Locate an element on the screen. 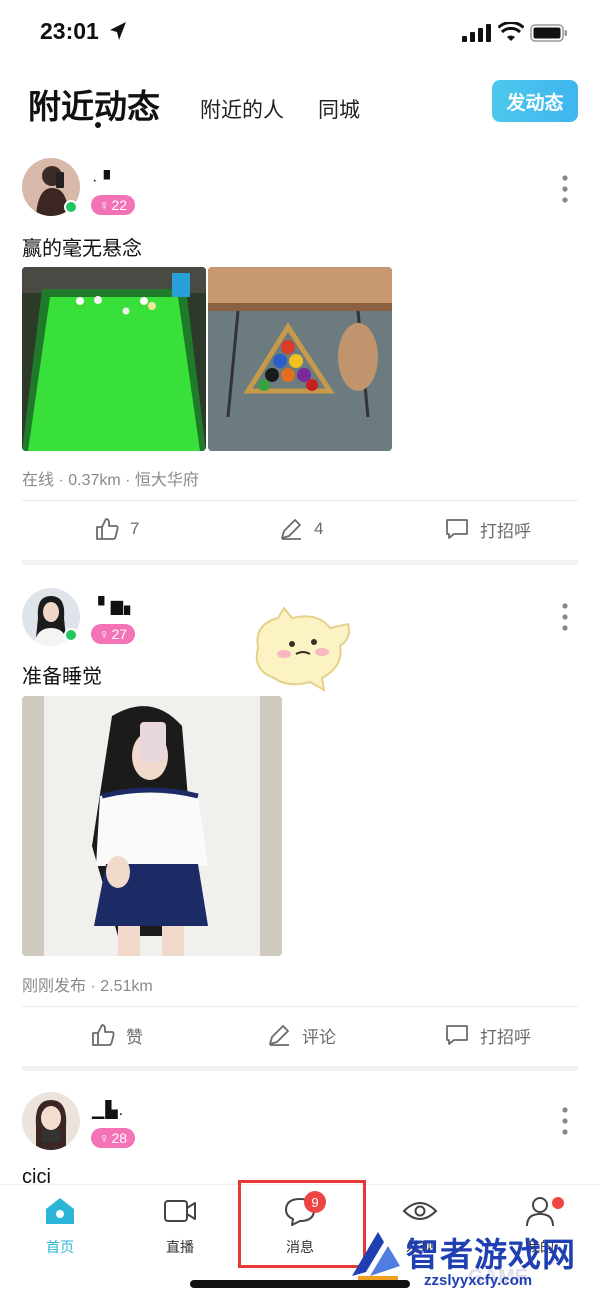  billiard-balls-rack-photo is located at coordinates (300, 359).